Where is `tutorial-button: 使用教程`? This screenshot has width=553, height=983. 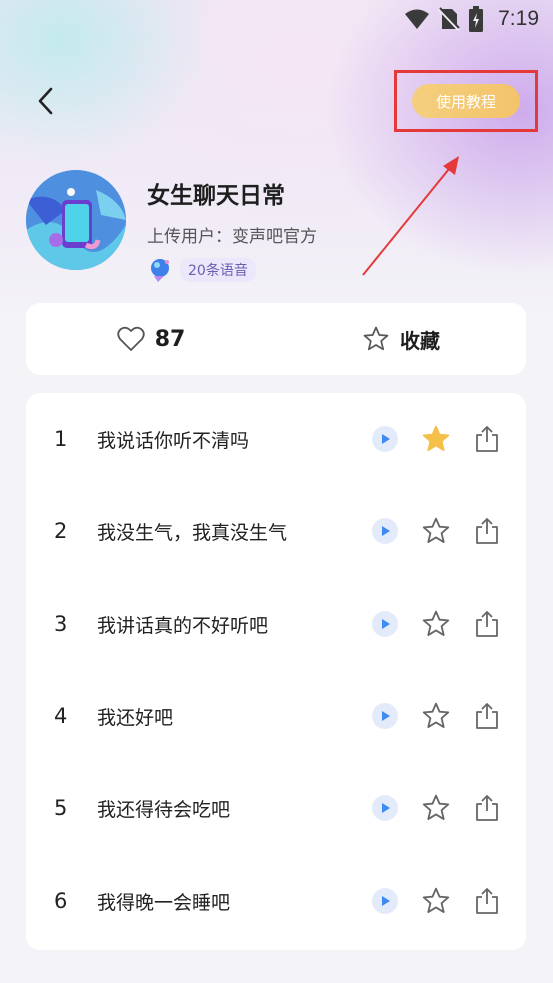
tutorial-button: 使用教程 is located at coordinates (466, 101).